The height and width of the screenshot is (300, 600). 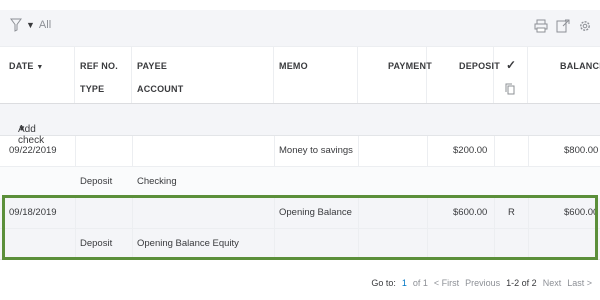 What do you see at coordinates (45, 25) in the screenshot?
I see `filter-label: All` at bounding box center [45, 25].